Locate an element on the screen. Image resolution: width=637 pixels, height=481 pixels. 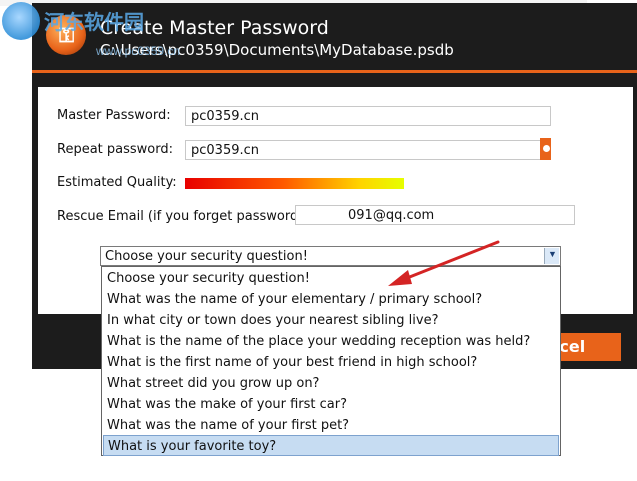
question-option: What was the name of your first pet? is located at coordinates (331, 425).